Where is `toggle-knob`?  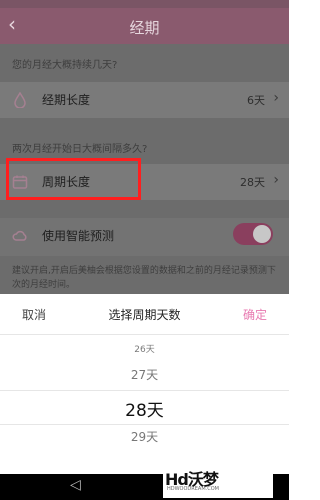
toggle-knob is located at coordinates (262, 234).